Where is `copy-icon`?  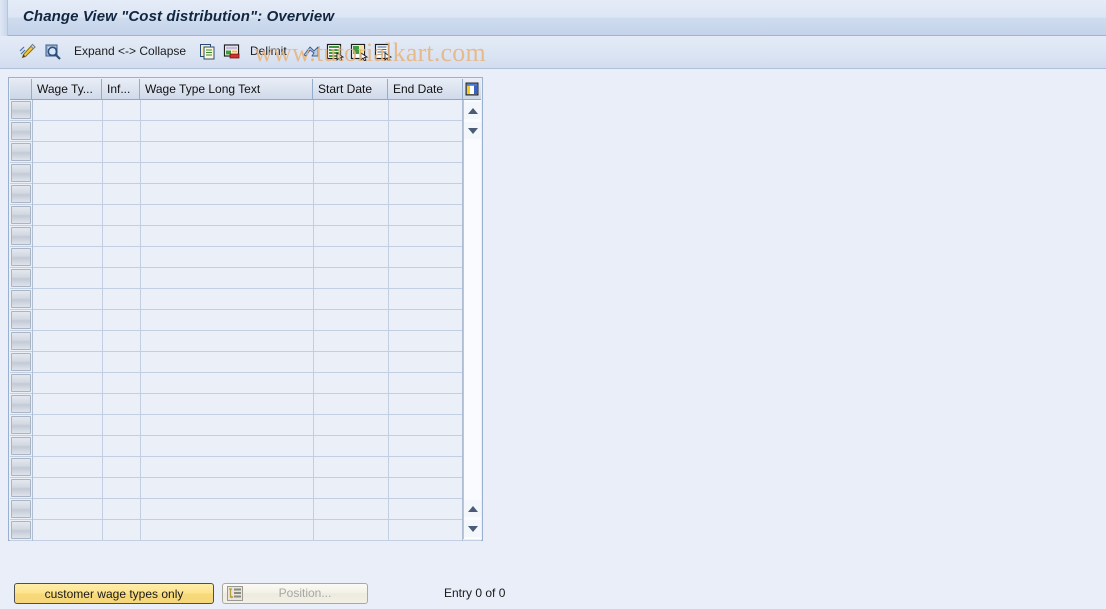
copy-icon is located at coordinates (208, 52).